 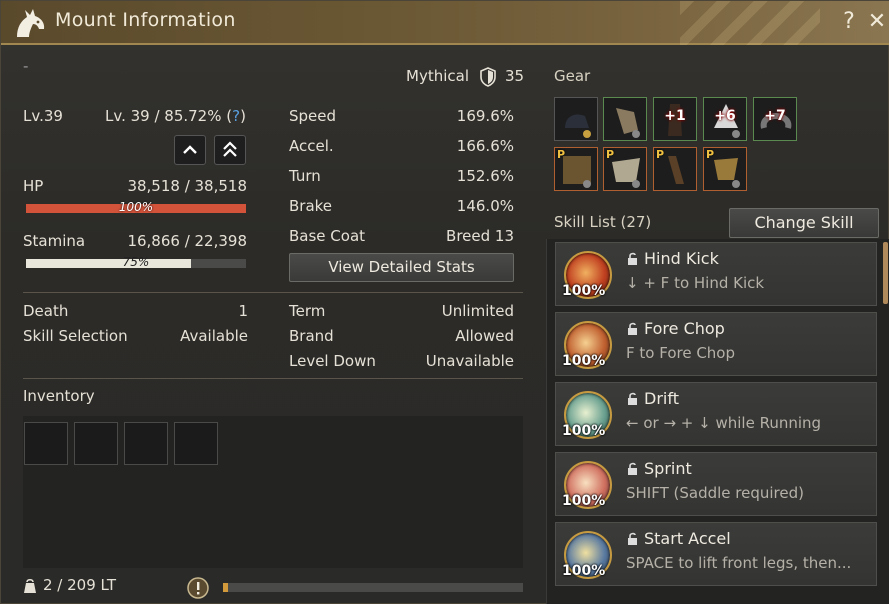 What do you see at coordinates (485, 146) in the screenshot?
I see `stat-value: 166.6%` at bounding box center [485, 146].